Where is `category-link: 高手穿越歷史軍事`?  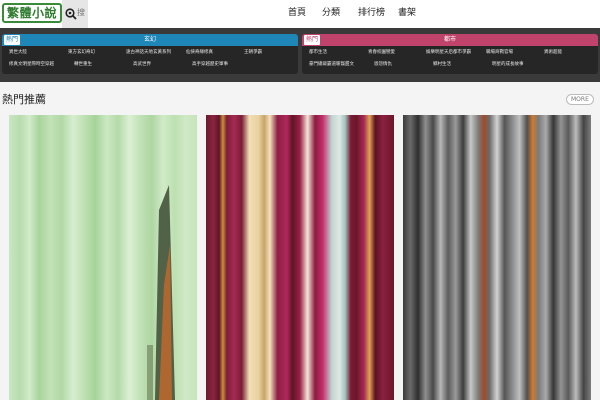 category-link: 高手穿越歷史軍事 is located at coordinates (210, 65).